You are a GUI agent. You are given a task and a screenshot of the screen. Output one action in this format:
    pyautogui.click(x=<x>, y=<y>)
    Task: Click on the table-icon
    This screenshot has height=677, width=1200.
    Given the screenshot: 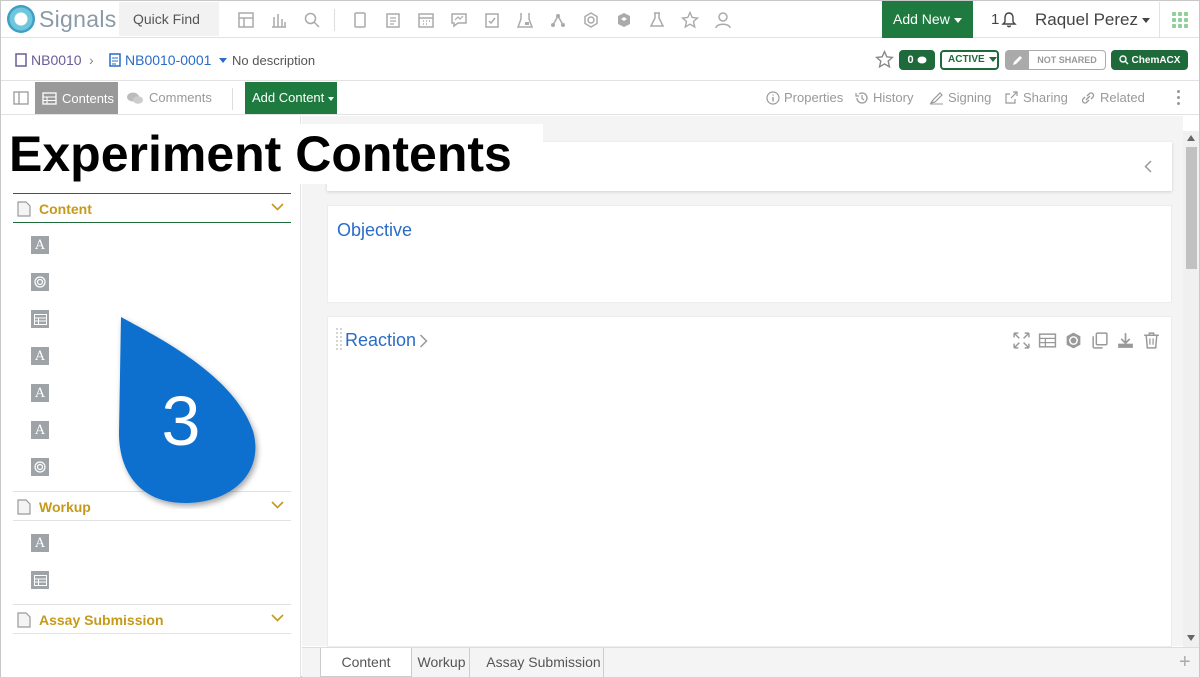 What is the action you would take?
    pyautogui.click(x=1047, y=340)
    